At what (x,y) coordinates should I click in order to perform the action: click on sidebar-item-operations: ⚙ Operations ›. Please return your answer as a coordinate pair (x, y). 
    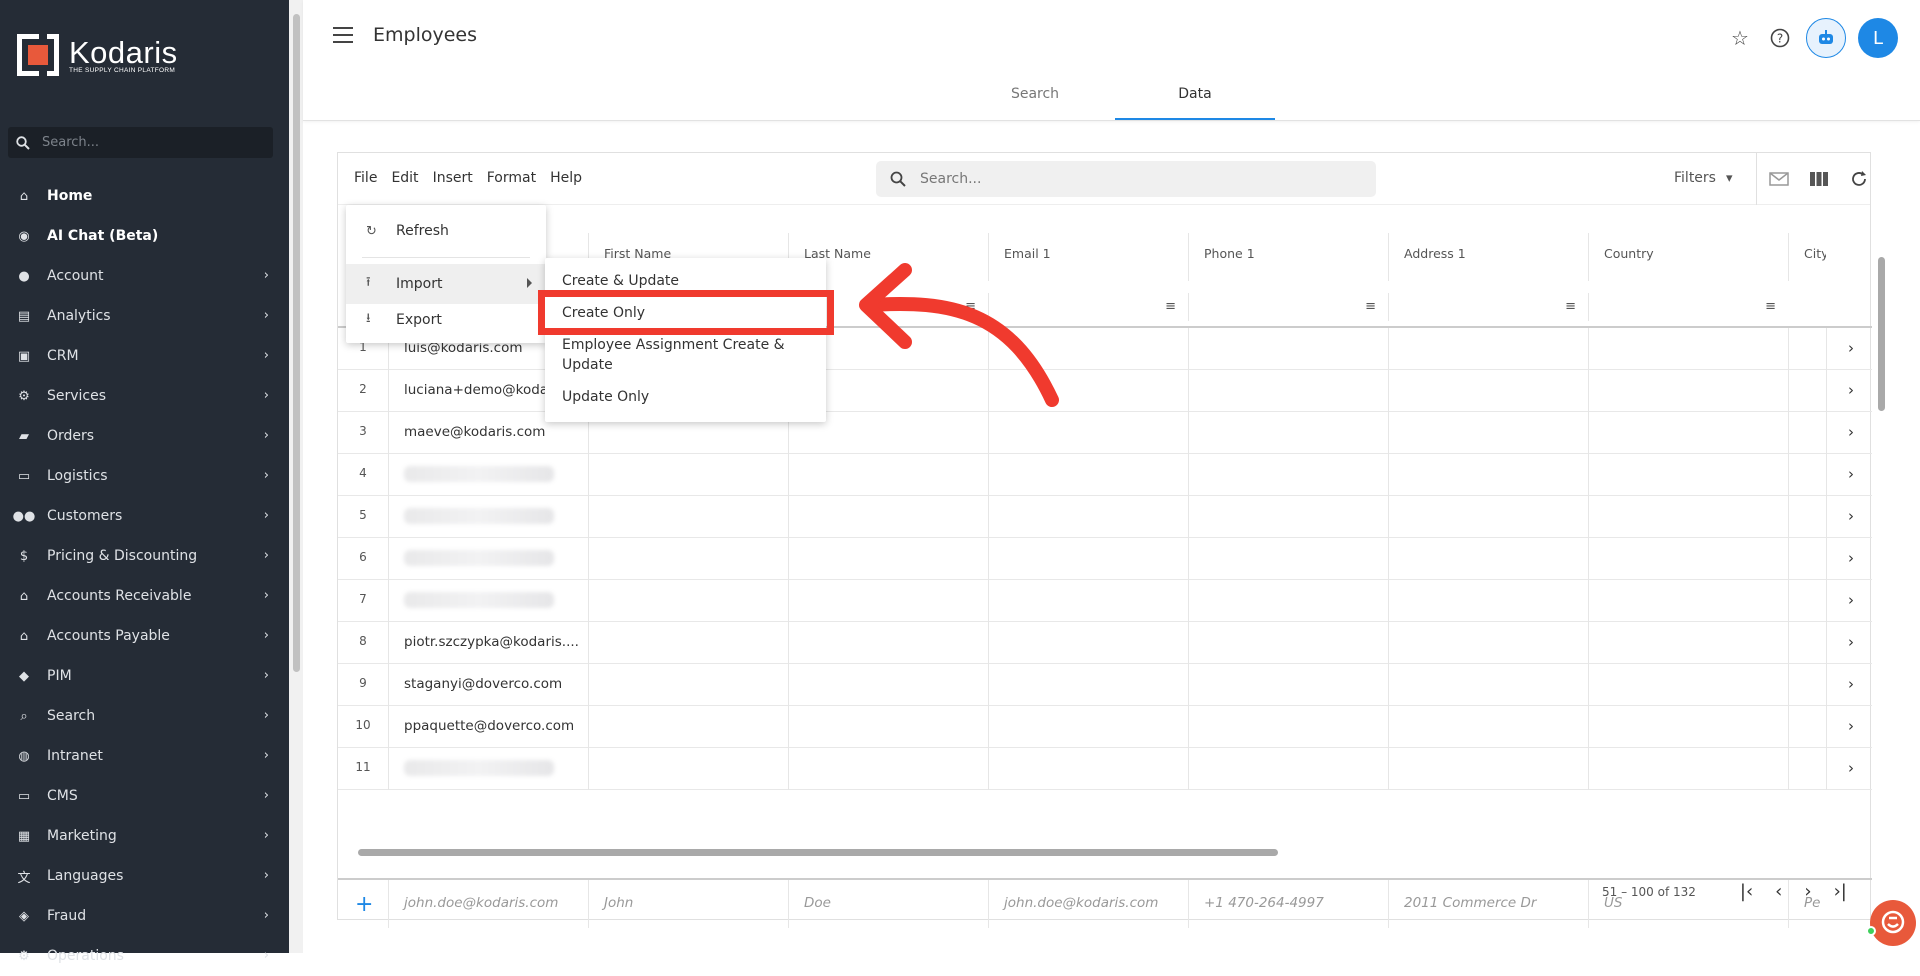
    Looking at the image, I should click on (144, 956).